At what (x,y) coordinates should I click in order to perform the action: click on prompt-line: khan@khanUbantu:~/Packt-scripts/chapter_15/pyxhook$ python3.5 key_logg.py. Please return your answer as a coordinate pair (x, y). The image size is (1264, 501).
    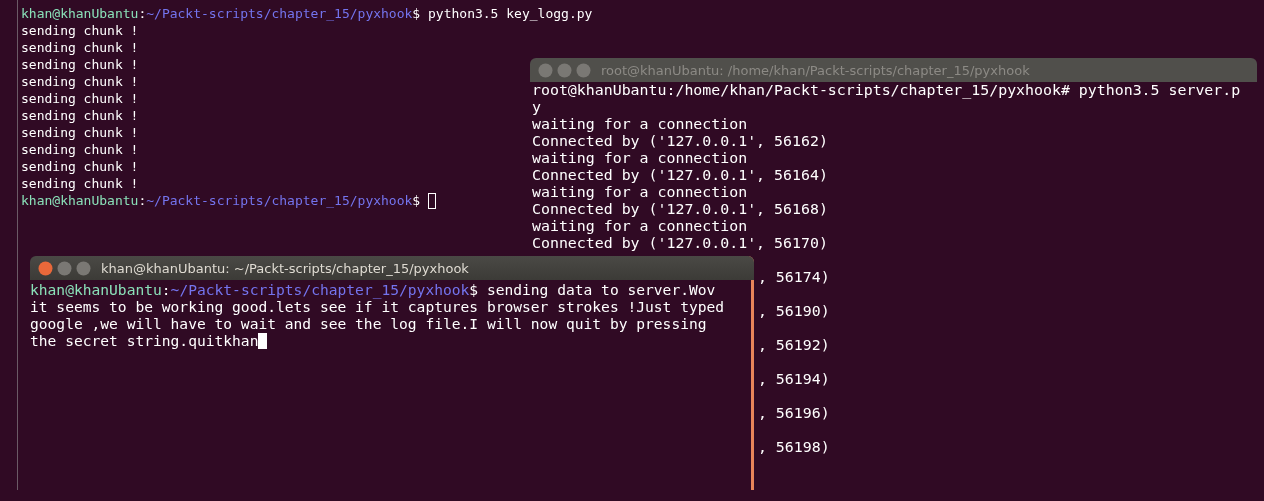
    Looking at the image, I should click on (307, 13).